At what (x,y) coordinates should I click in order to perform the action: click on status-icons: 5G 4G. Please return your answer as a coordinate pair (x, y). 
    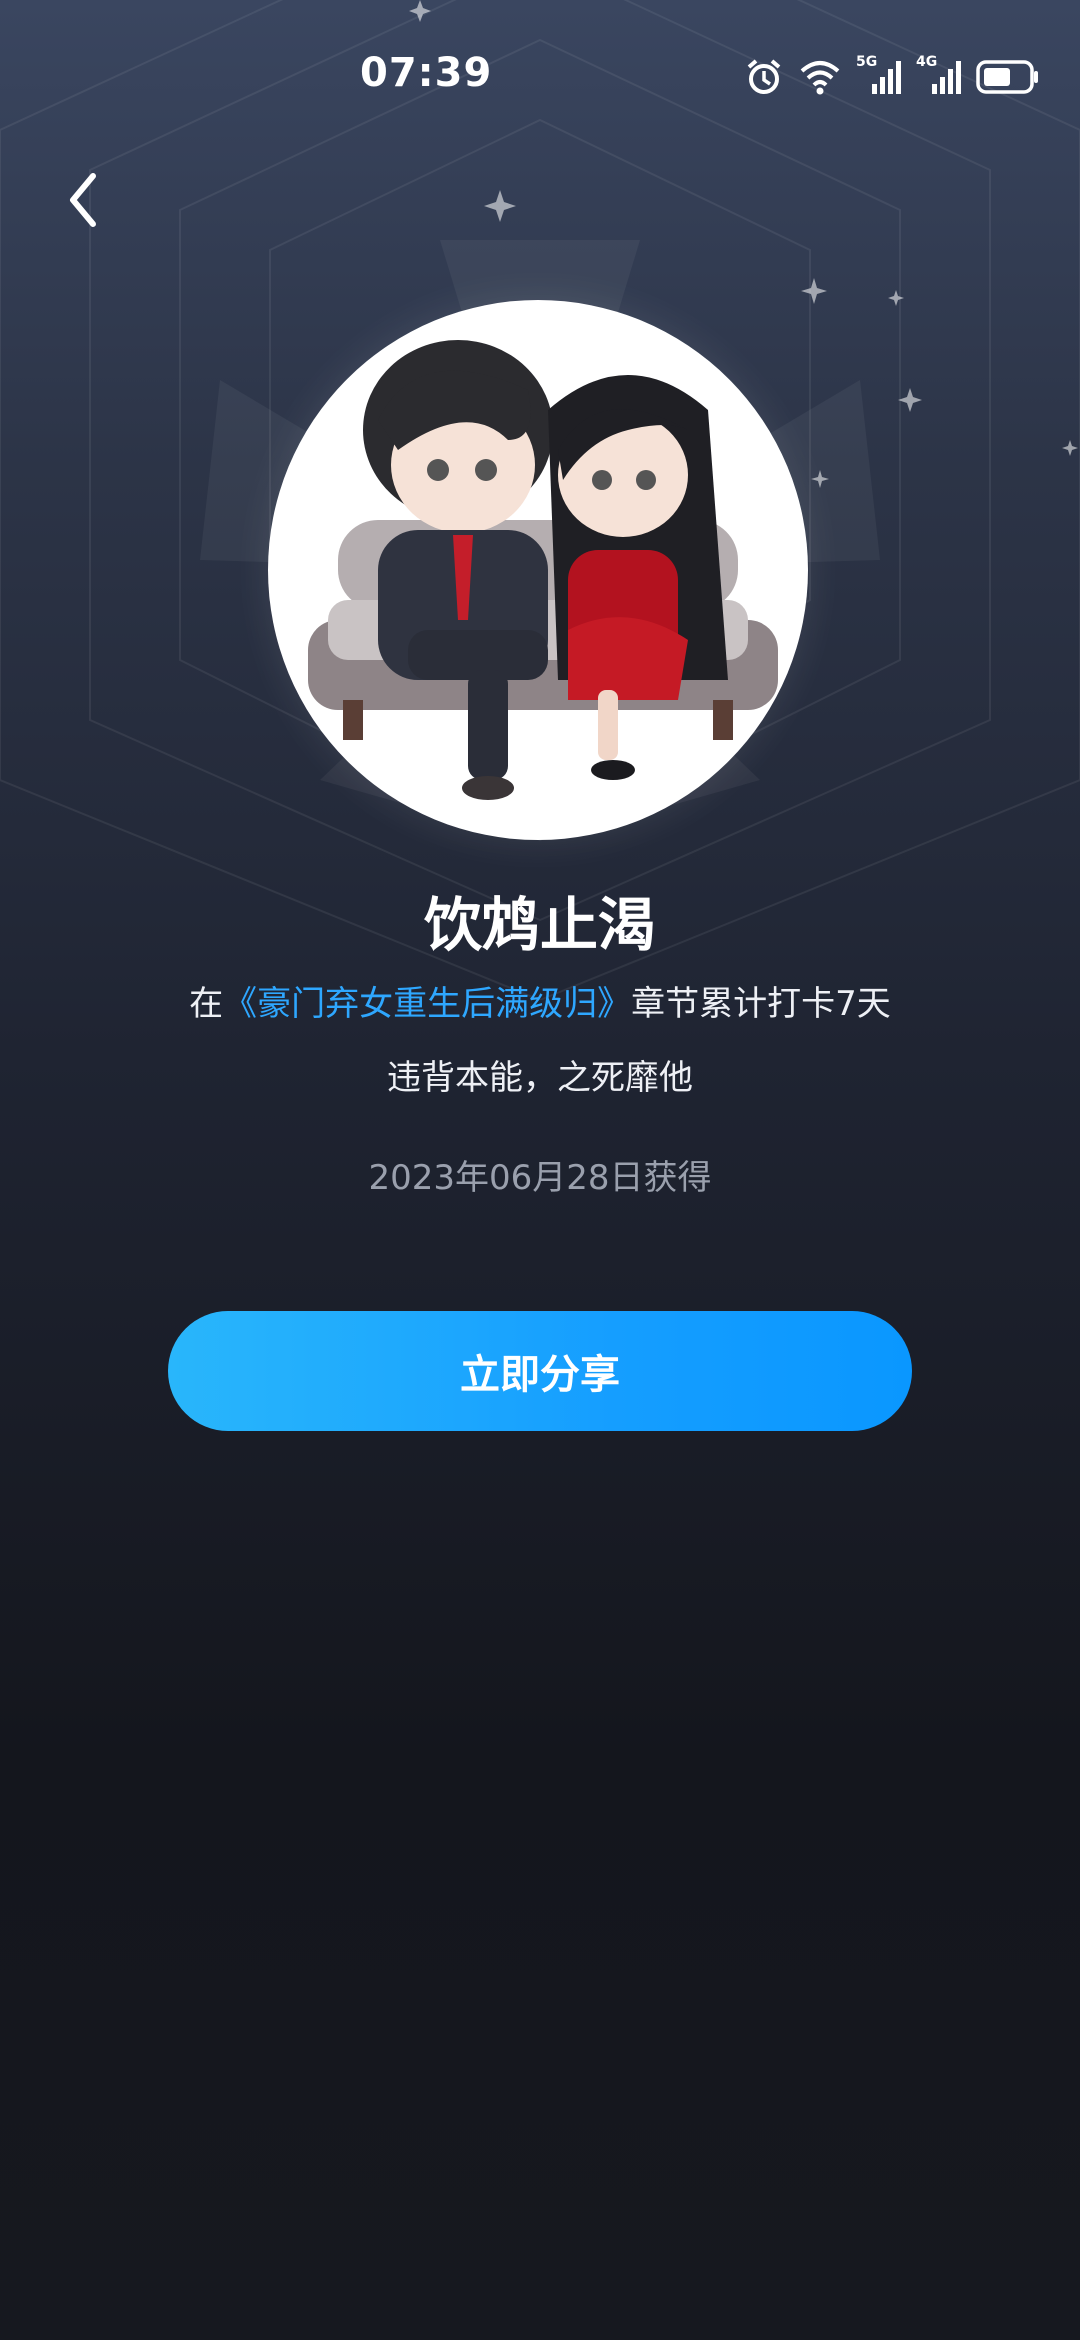
    Looking at the image, I should click on (892, 77).